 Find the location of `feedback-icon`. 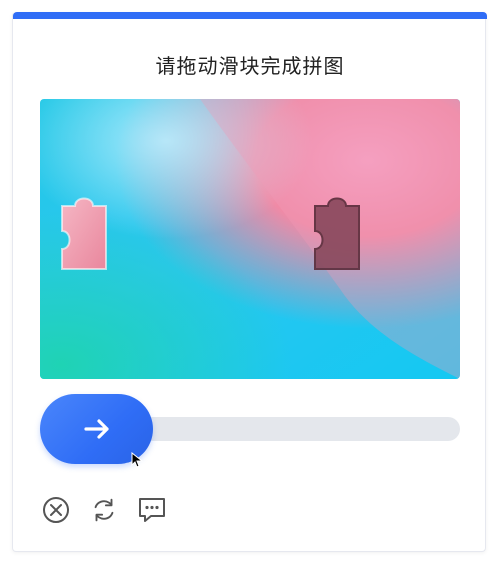

feedback-icon is located at coordinates (152, 510).